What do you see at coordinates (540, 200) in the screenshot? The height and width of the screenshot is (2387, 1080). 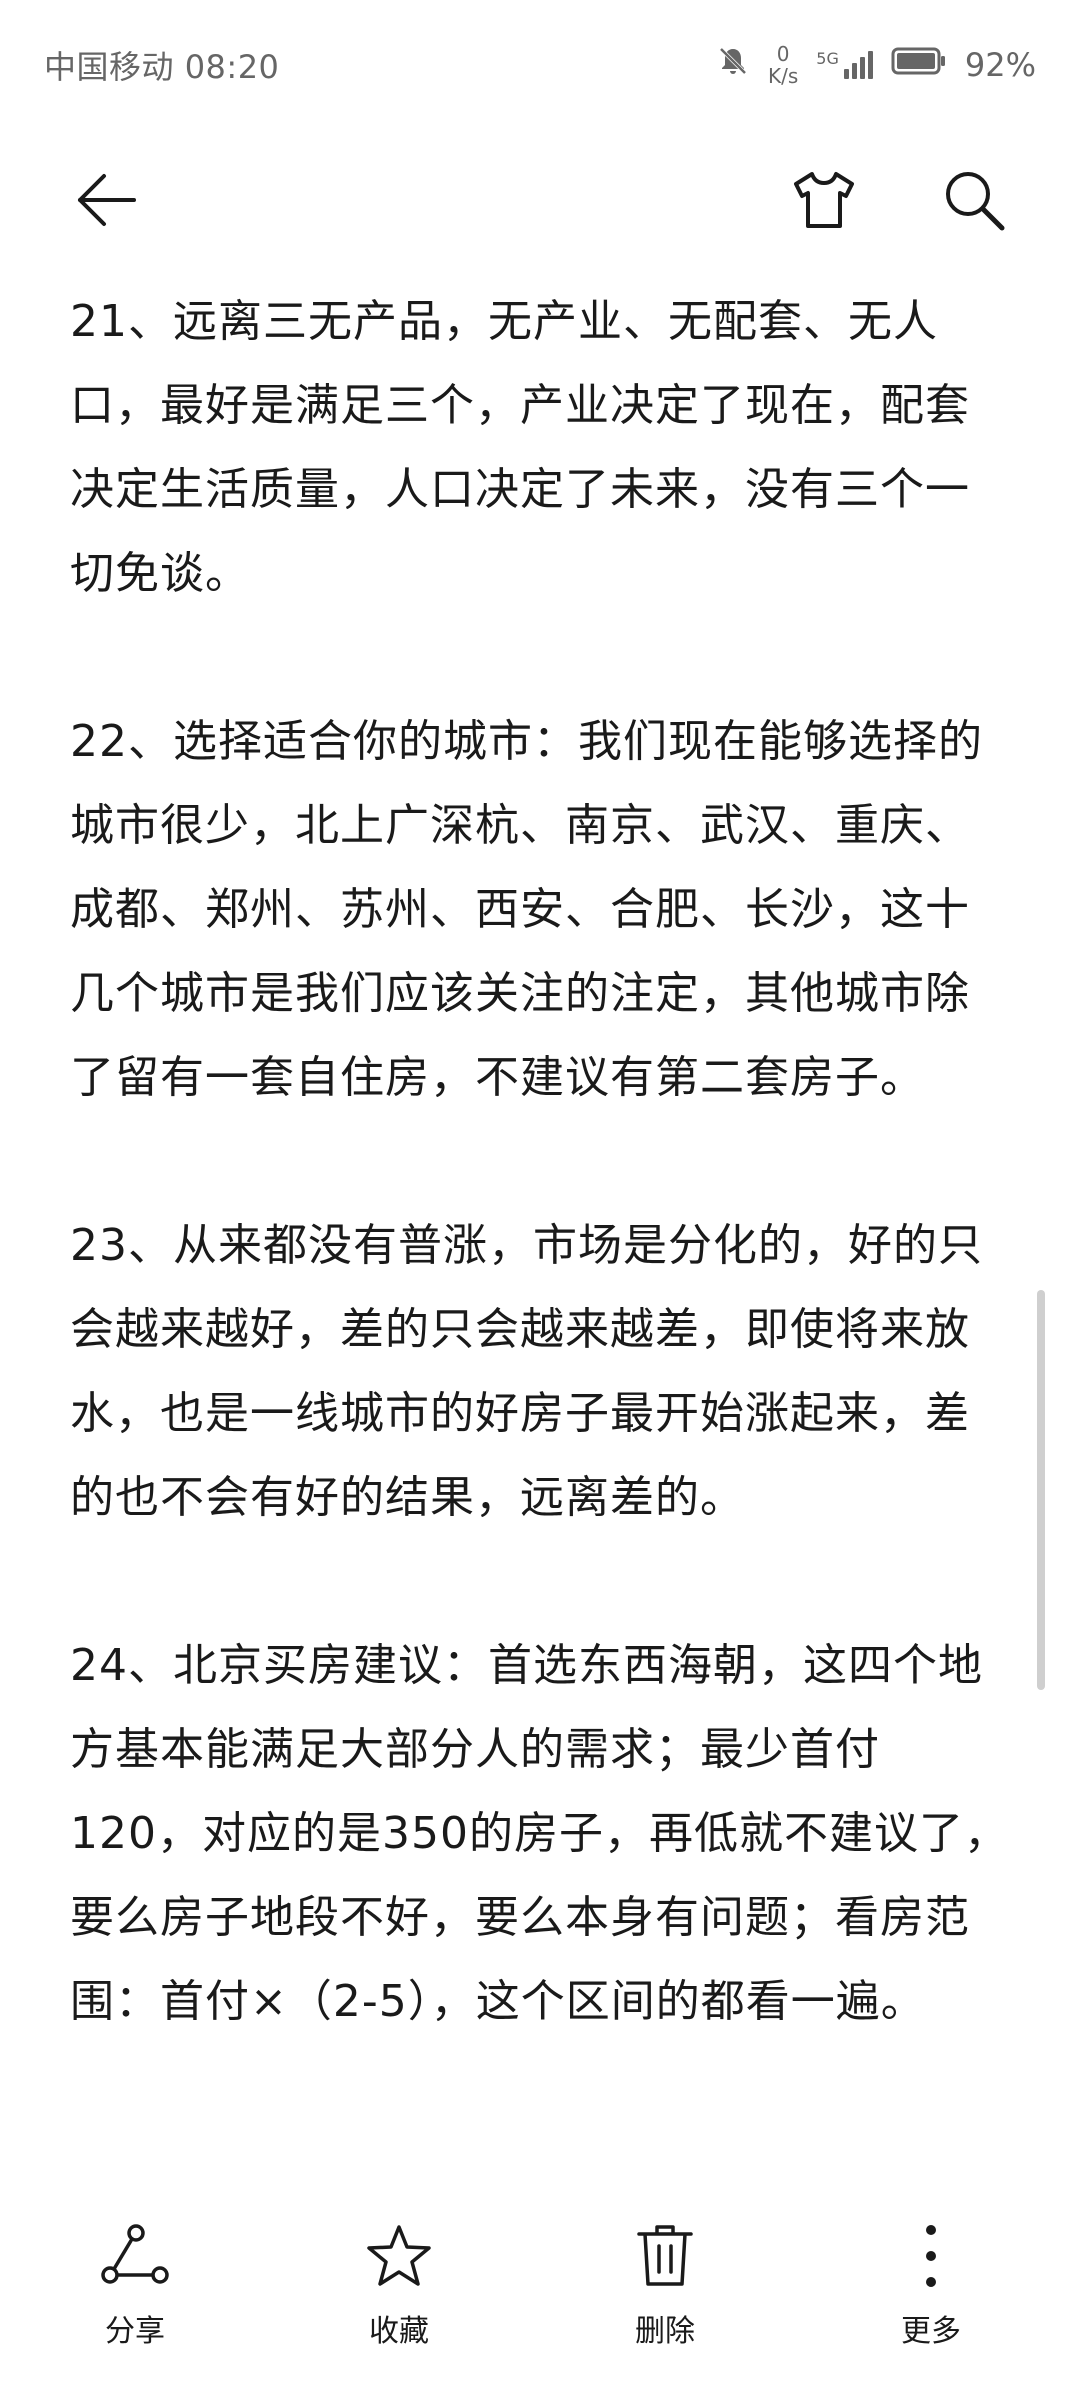 I see `app-bar` at bounding box center [540, 200].